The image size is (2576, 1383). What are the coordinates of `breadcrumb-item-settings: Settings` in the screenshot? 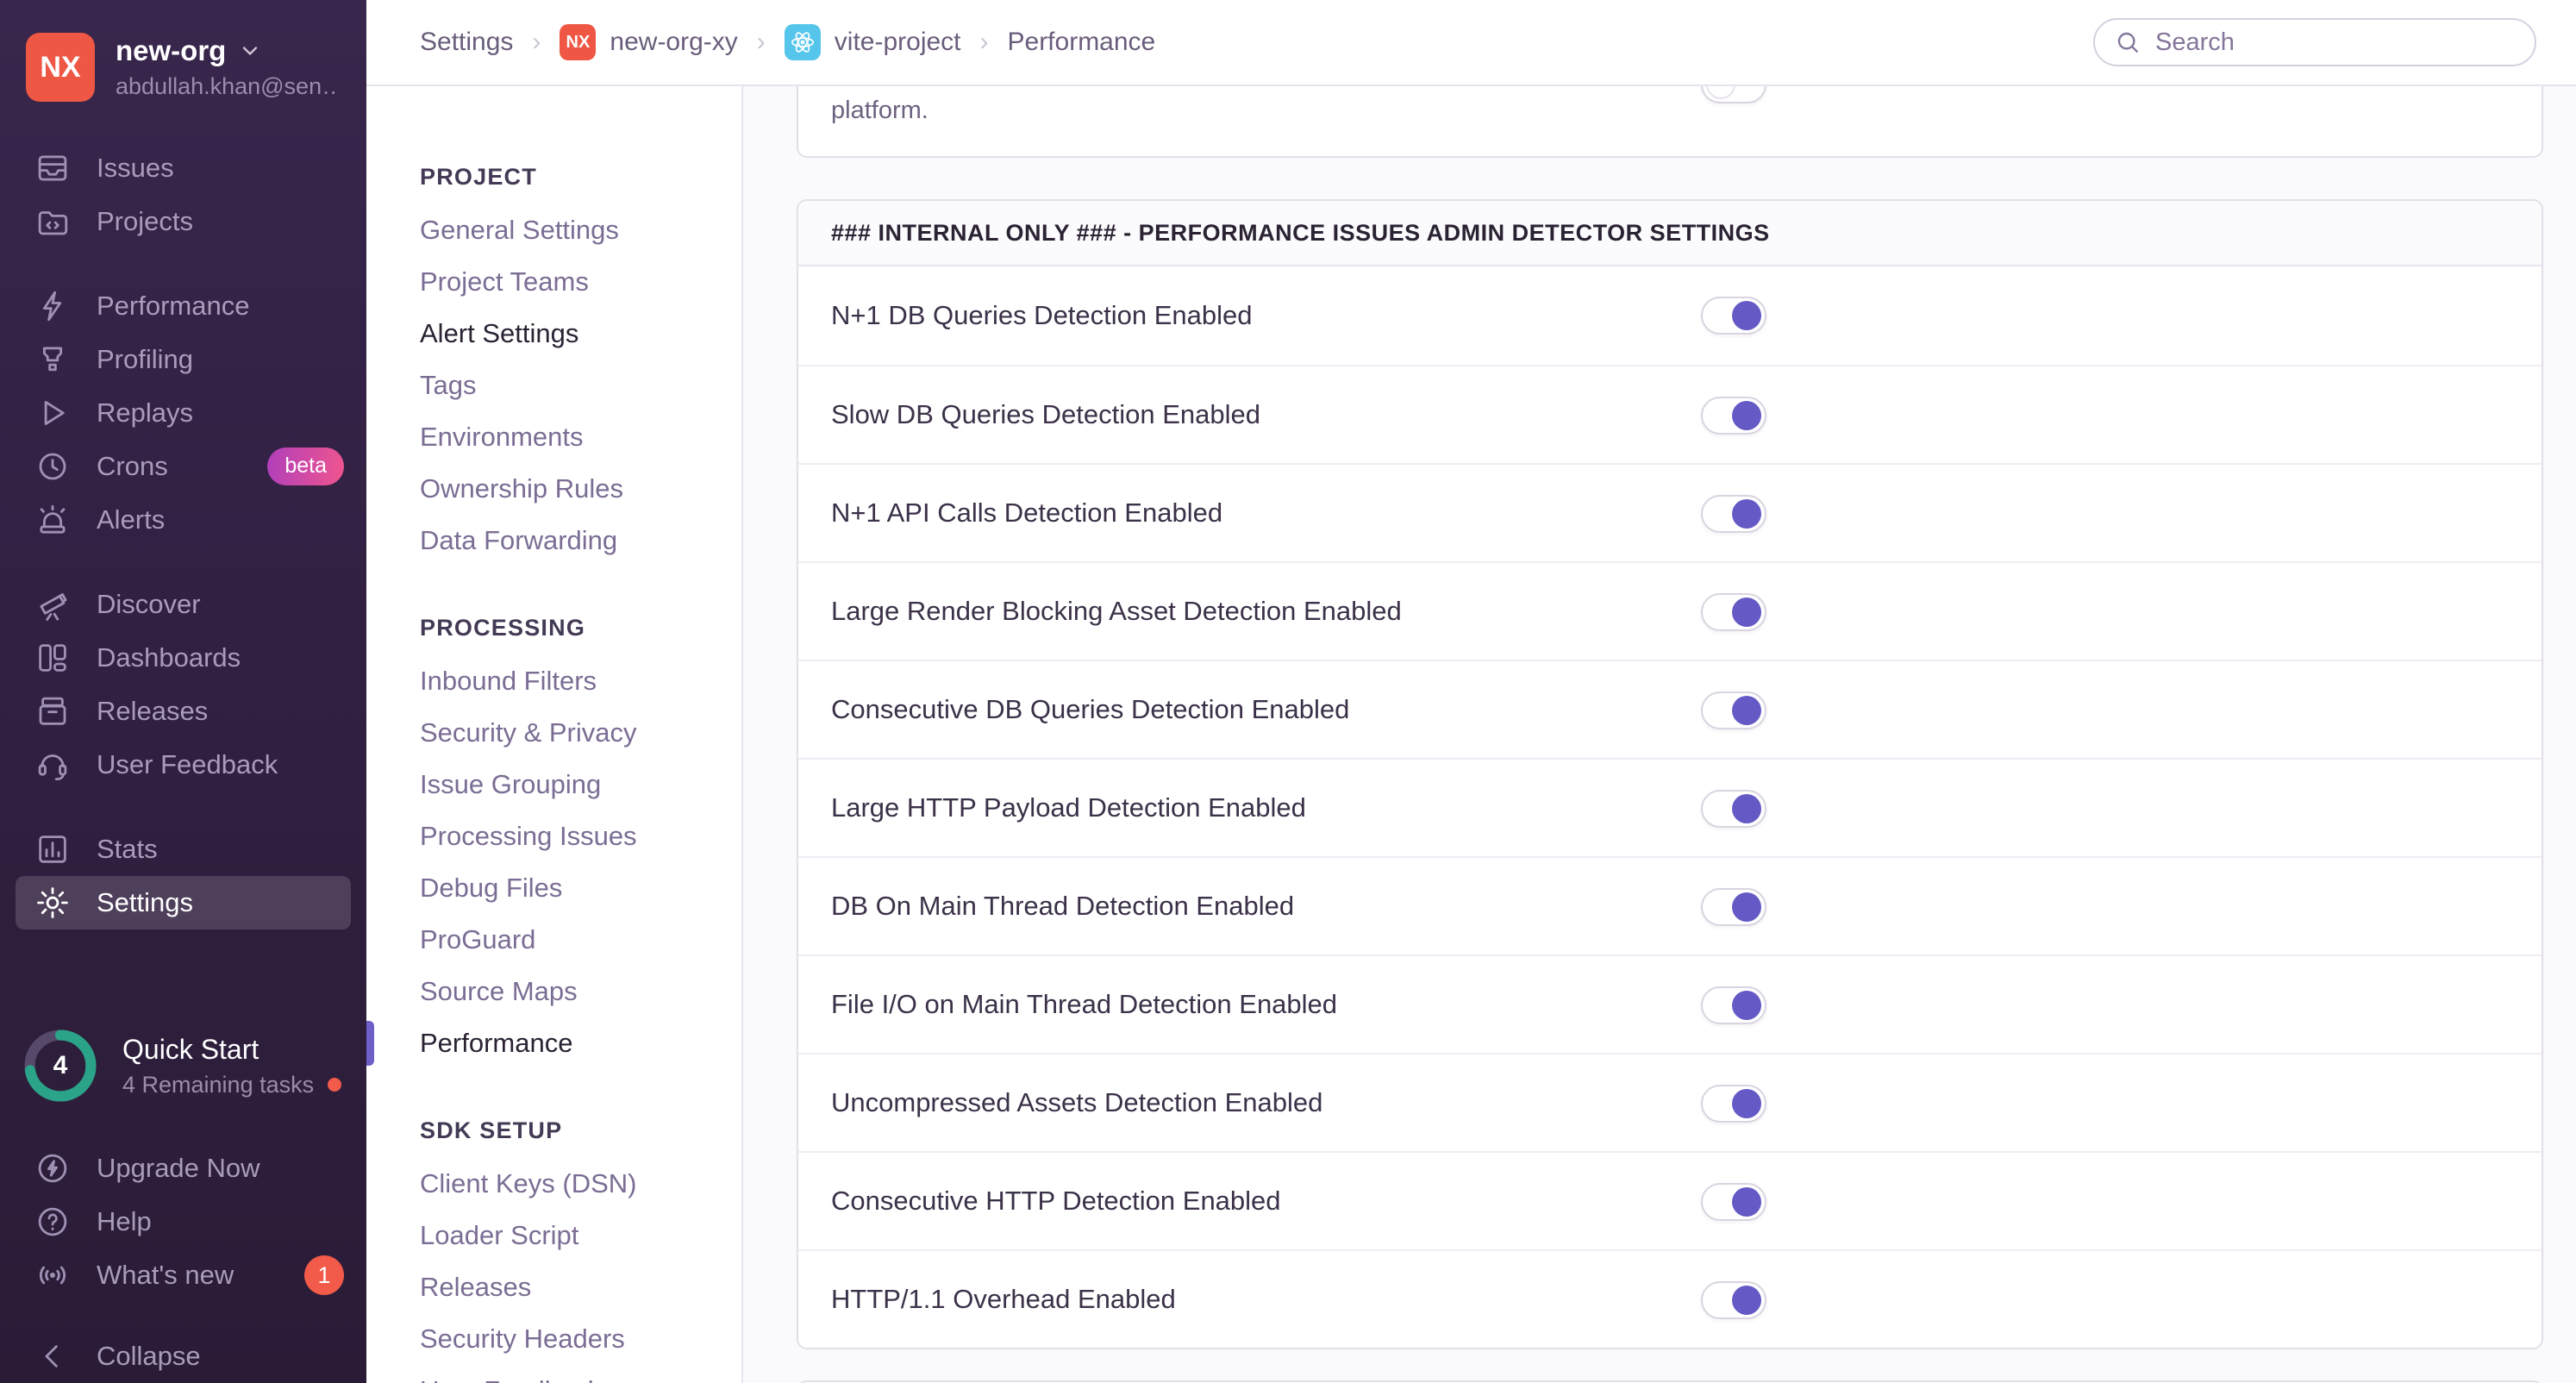 It's located at (466, 42).